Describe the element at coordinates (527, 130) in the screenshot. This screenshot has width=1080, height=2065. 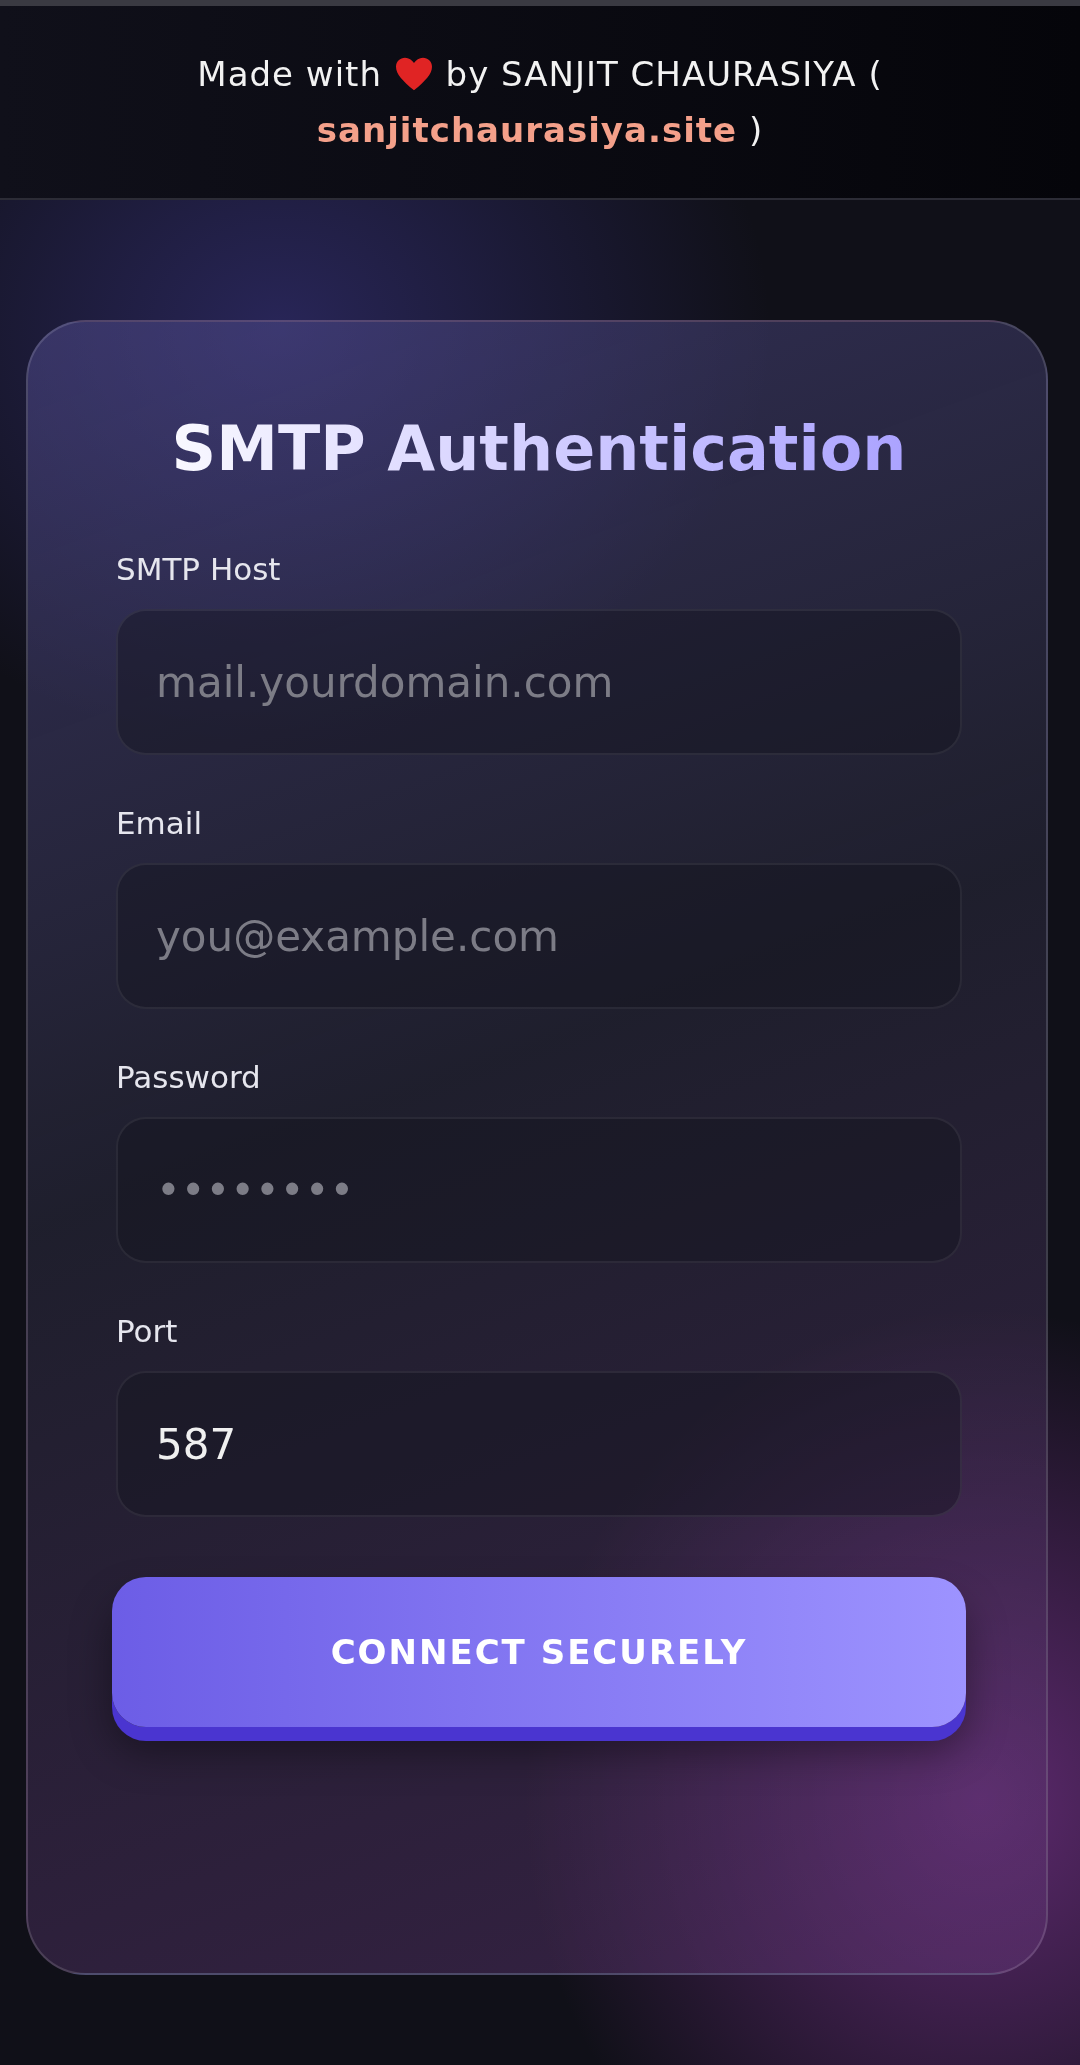
I see `site-link: sanjitchaurasiya.site` at that location.